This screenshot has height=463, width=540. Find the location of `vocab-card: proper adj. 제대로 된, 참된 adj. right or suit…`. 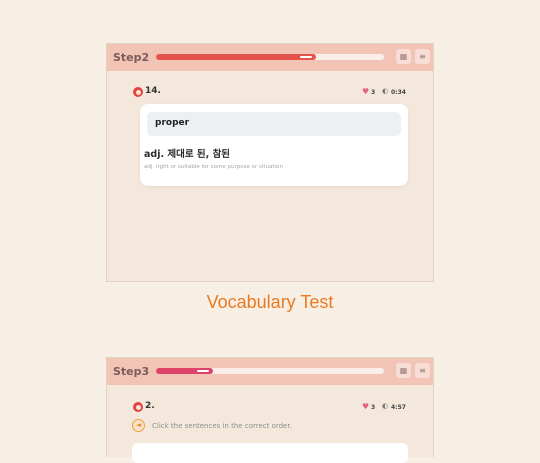

vocab-card: proper adj. 제대로 된, 참된 adj. right or suit… is located at coordinates (274, 145).